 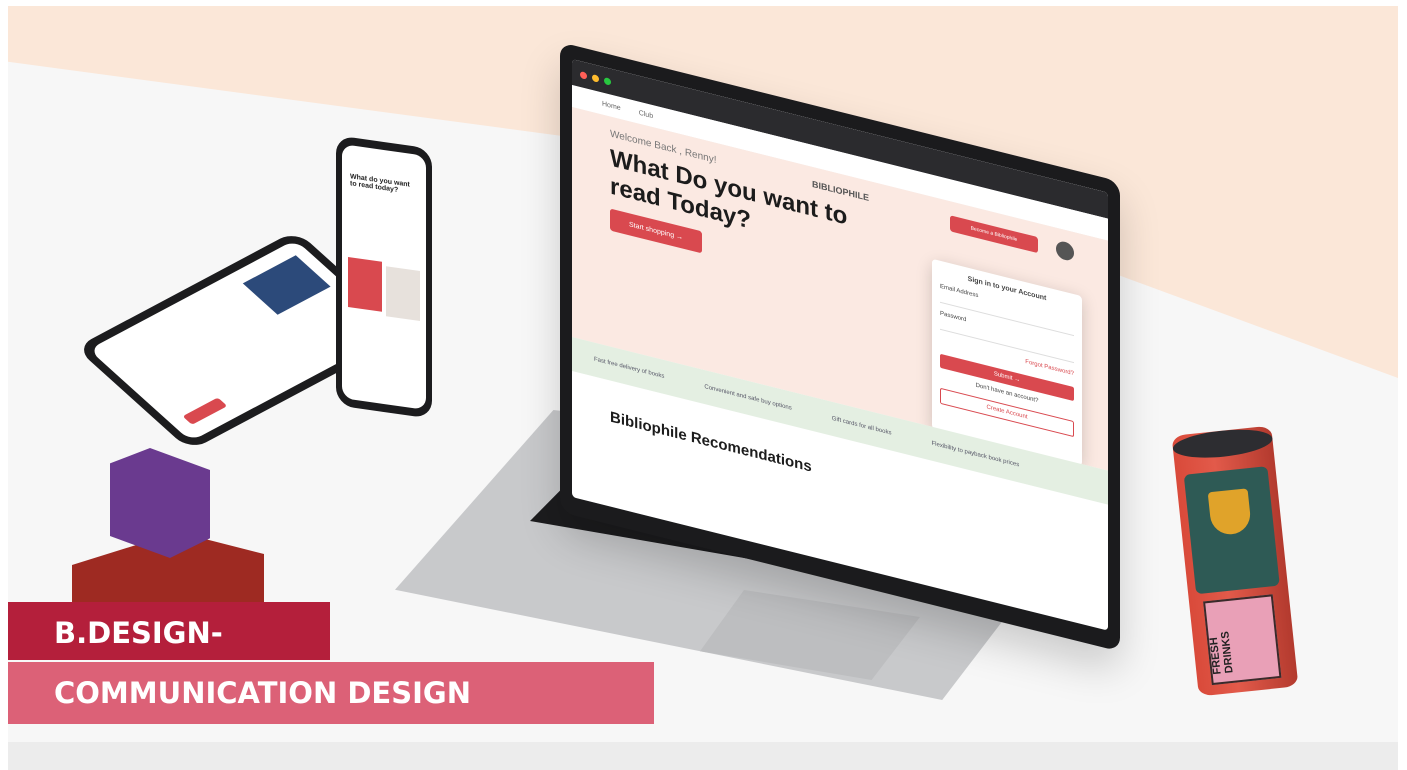 I want to click on phone-portrait: What do you want to read today?, so click(x=384, y=277).